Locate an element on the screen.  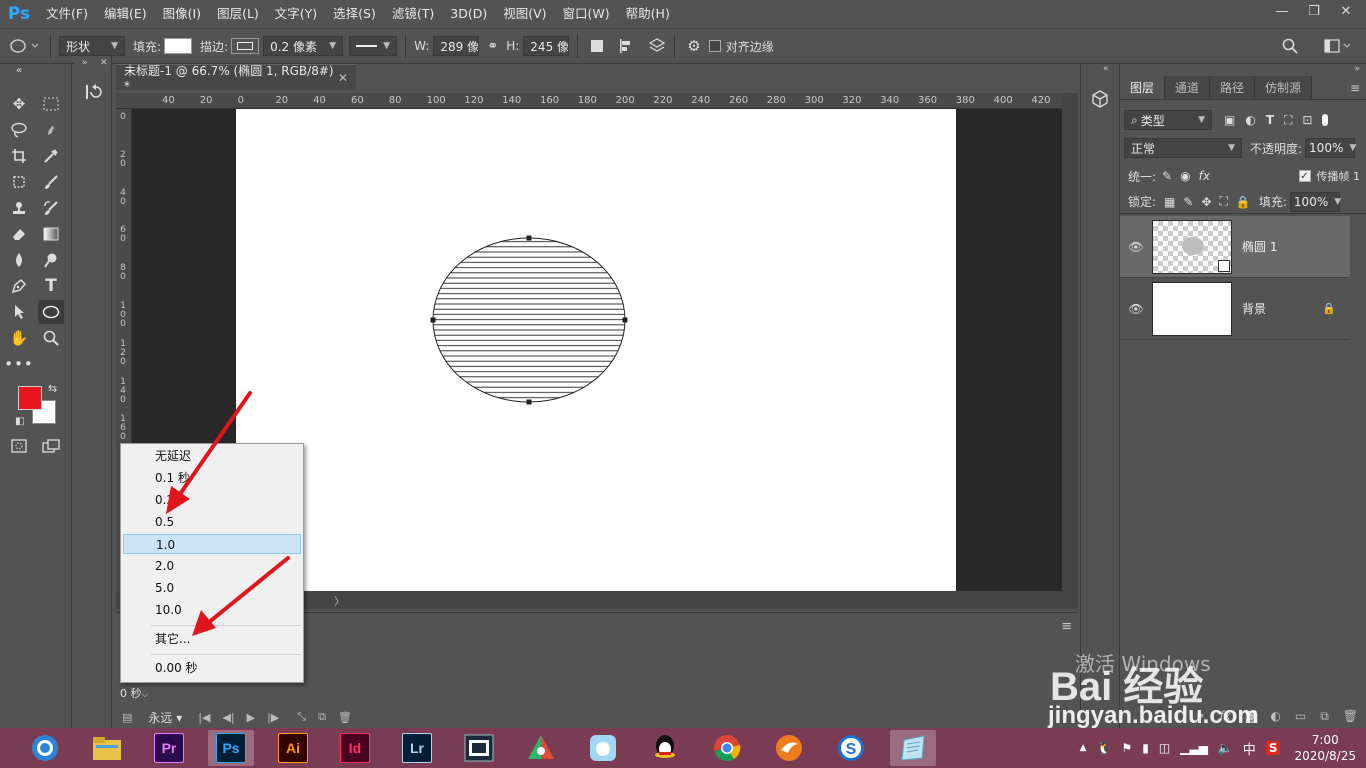
delay-option-0-1: 0.1 秒 is located at coordinates (212, 478).